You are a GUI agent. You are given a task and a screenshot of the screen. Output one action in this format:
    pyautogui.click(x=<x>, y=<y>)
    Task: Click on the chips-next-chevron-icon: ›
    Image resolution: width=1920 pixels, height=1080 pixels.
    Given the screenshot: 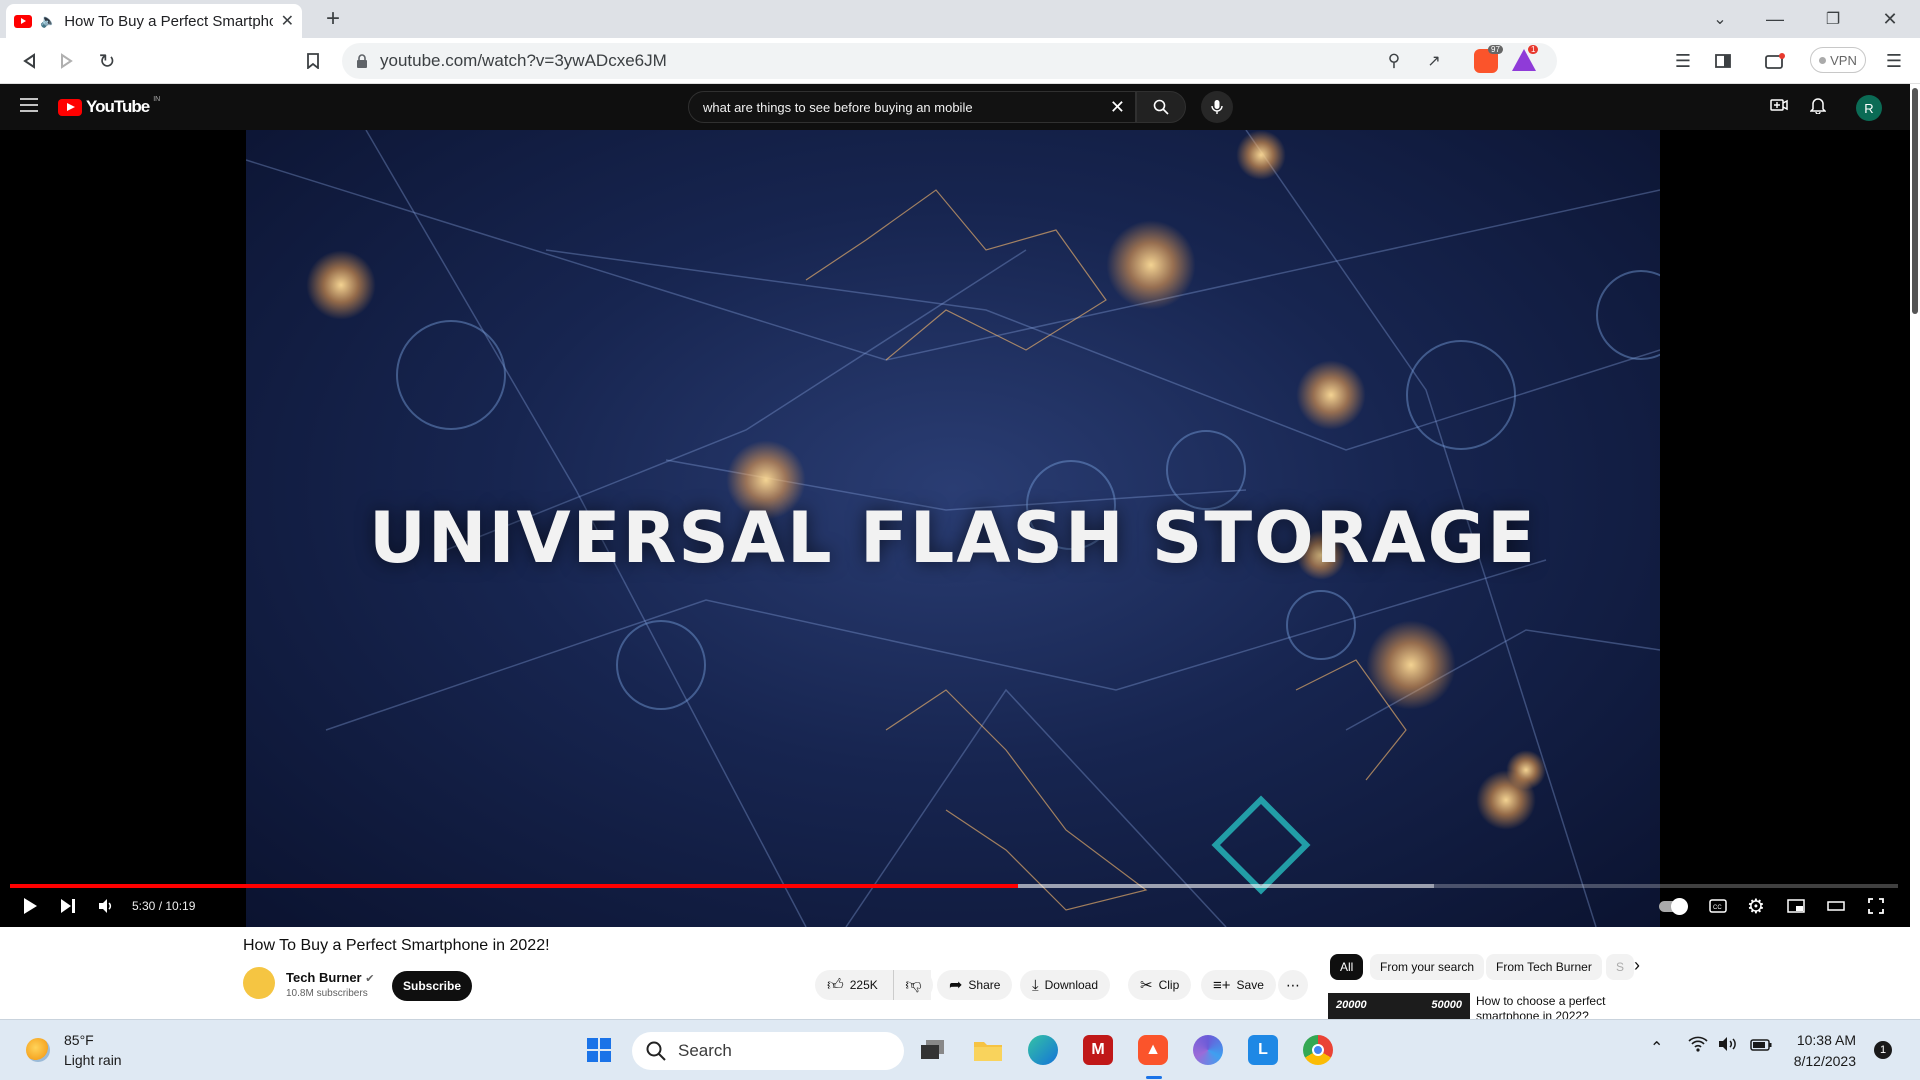 What is the action you would take?
    pyautogui.click(x=1637, y=965)
    